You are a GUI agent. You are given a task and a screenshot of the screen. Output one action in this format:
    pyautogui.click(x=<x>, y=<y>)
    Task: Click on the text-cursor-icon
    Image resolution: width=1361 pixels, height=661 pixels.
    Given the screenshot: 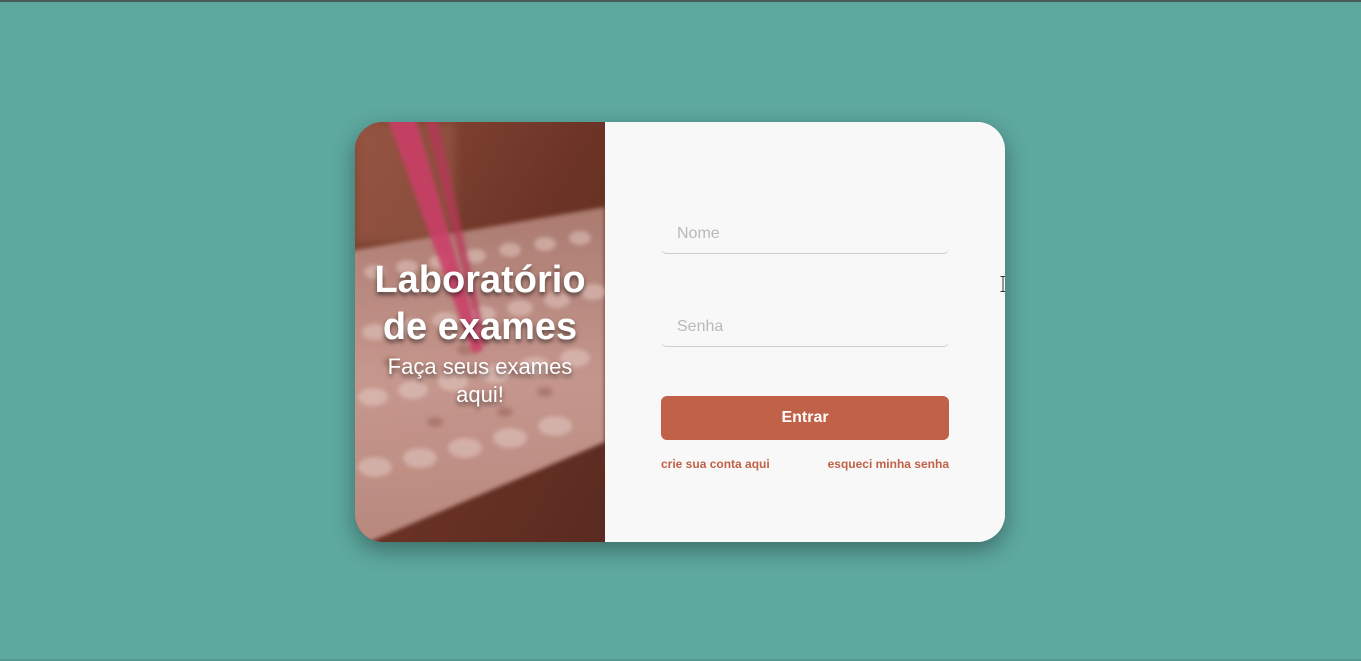 What is the action you would take?
    pyautogui.click(x=1002, y=284)
    